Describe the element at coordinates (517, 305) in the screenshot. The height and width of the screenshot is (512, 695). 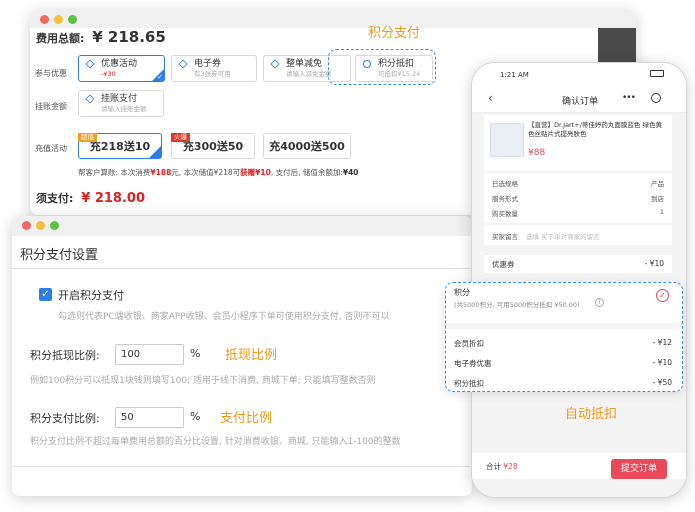
I see `points-desc: (共5000积分, 可用5000积分抵扣 ¥50.00)` at that location.